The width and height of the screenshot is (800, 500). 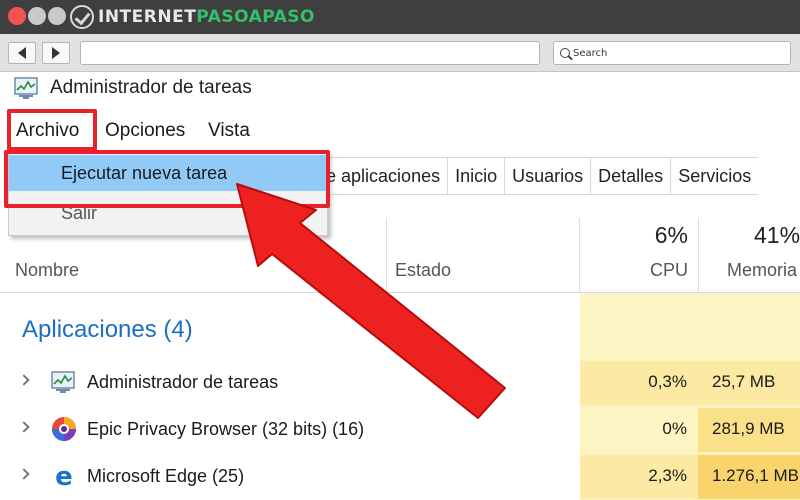 What do you see at coordinates (400, 478) in the screenshot?
I see `process-row: e Microsoft Edge (25) 2,3% 1.276,1 MB` at bounding box center [400, 478].